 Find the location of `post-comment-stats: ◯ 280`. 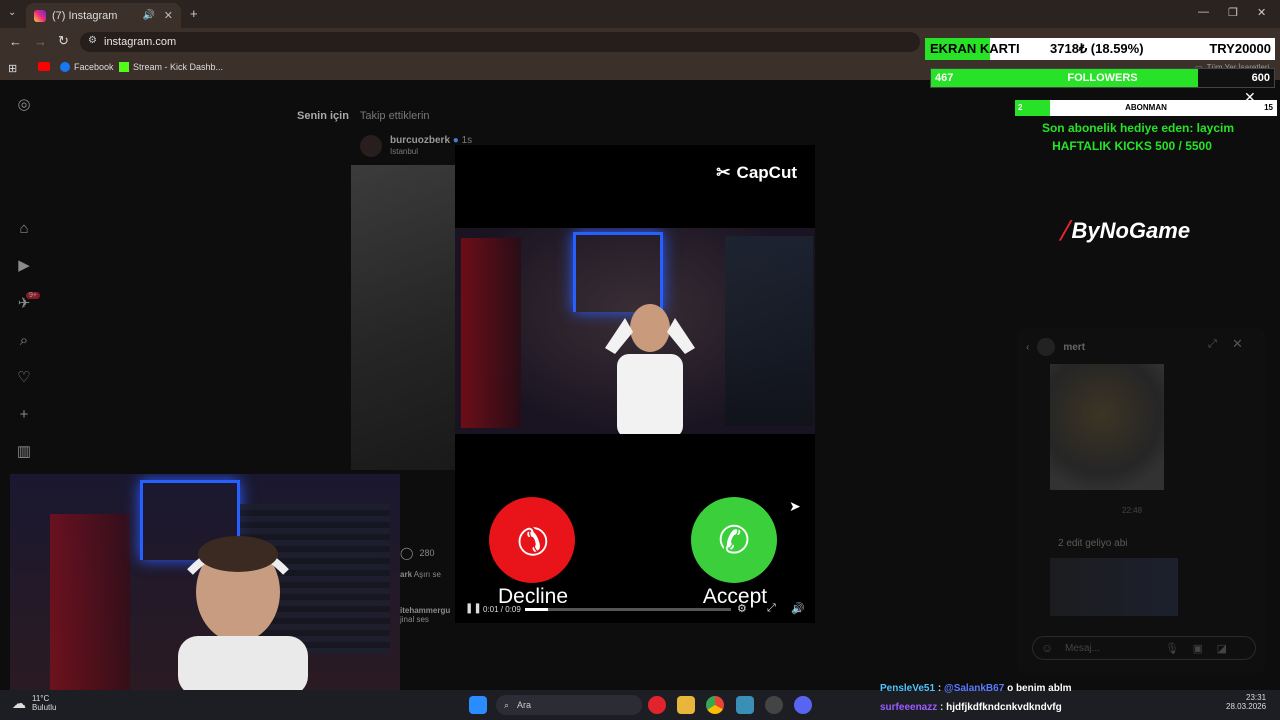

post-comment-stats: ◯ 280 is located at coordinates (417, 553).